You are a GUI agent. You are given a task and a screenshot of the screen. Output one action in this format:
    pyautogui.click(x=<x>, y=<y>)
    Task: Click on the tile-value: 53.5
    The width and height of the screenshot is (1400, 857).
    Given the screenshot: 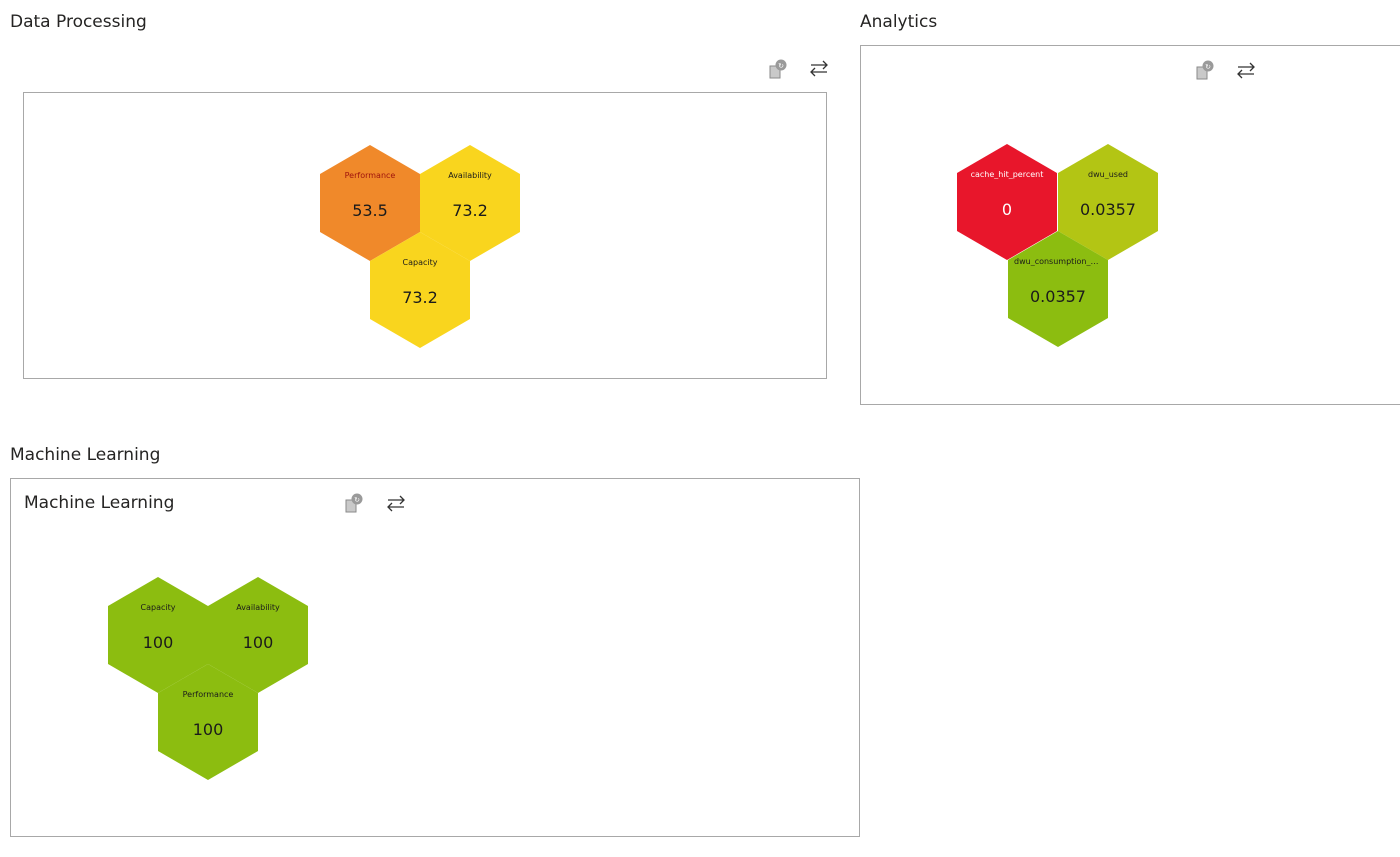 What is the action you would take?
    pyautogui.click(x=370, y=210)
    